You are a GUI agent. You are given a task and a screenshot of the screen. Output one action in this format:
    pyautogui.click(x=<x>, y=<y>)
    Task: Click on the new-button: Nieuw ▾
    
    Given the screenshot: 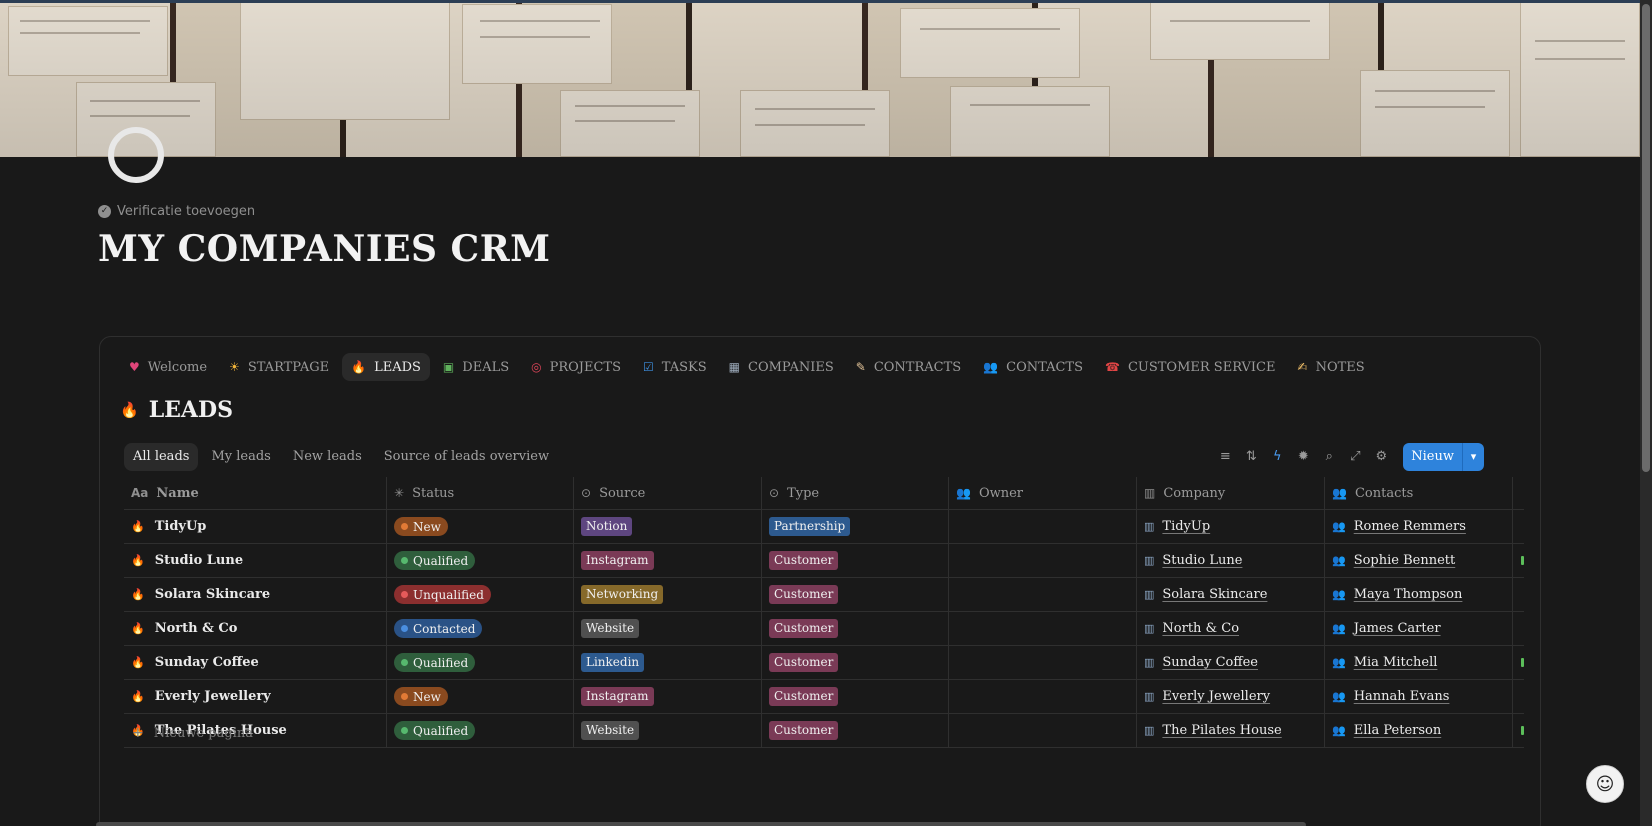 What is the action you would take?
    pyautogui.click(x=1443, y=457)
    